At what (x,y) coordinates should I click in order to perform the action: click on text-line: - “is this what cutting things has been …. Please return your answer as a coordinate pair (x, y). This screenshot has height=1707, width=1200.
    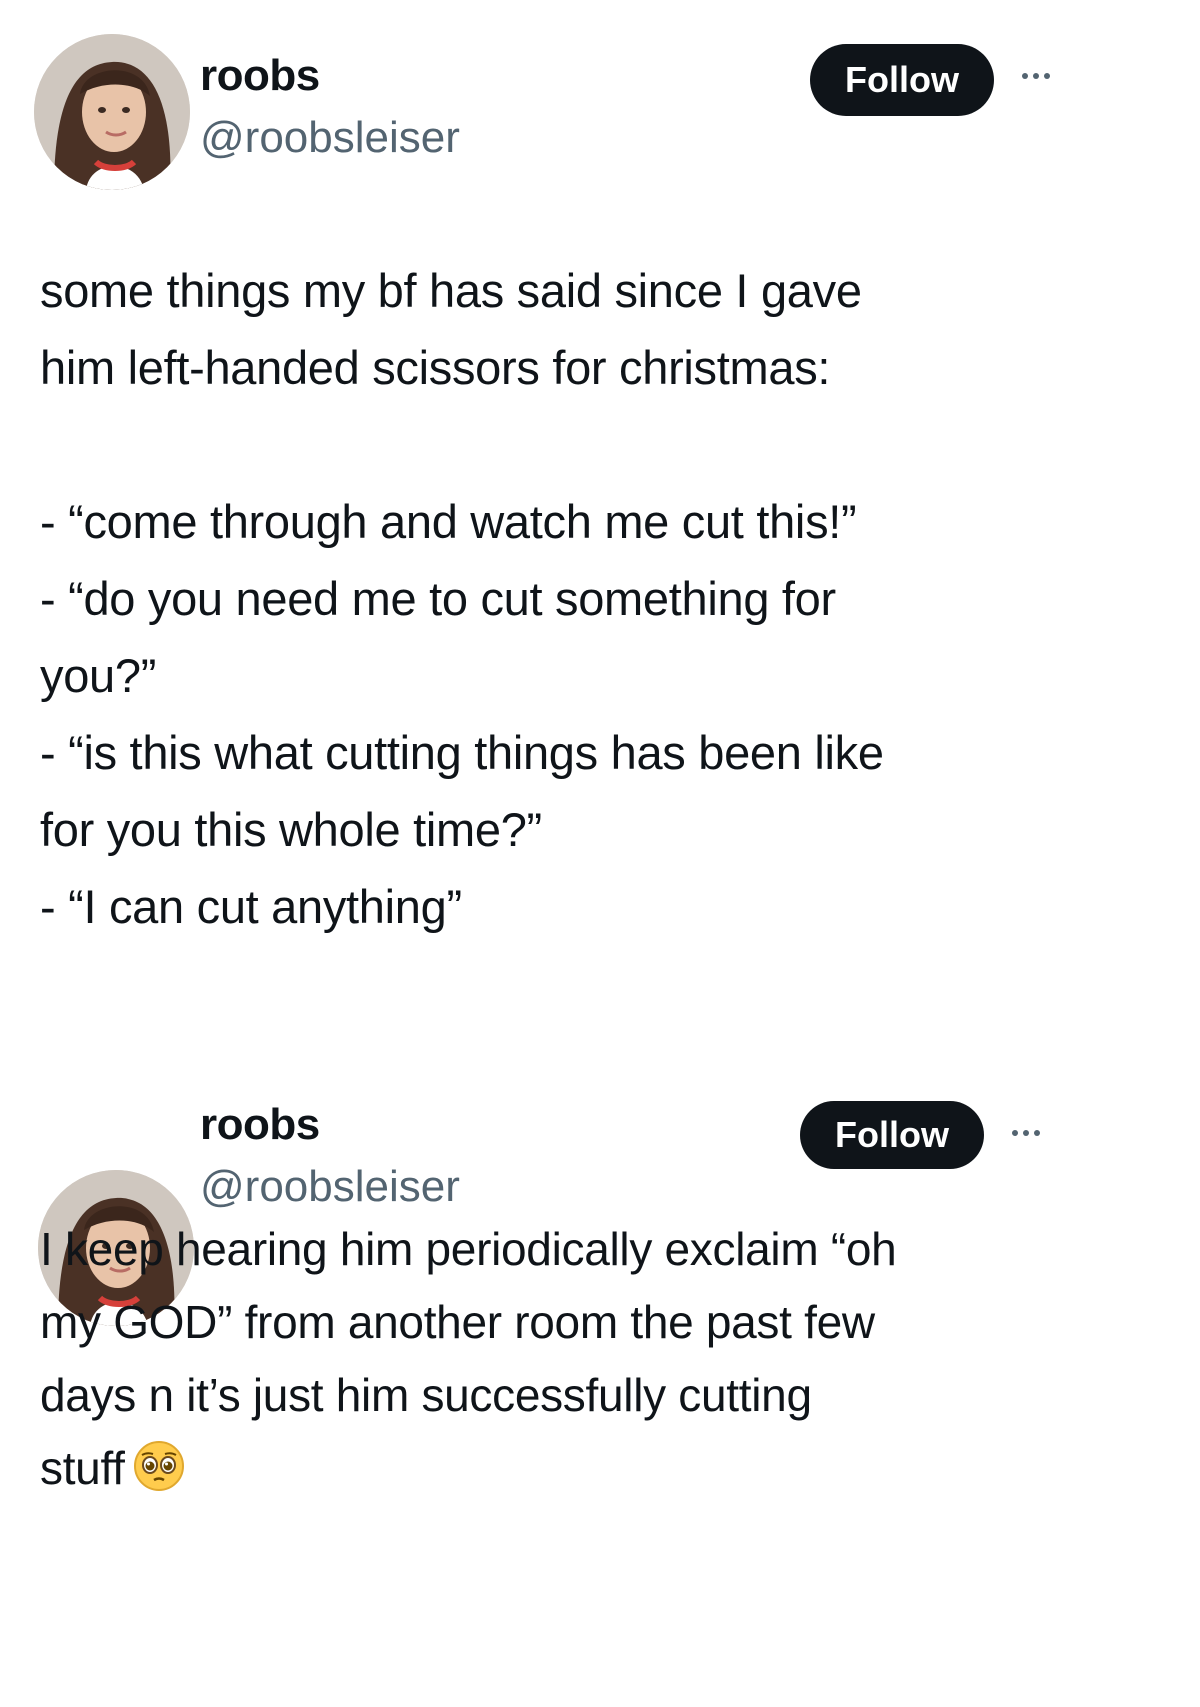
    Looking at the image, I should click on (462, 752).